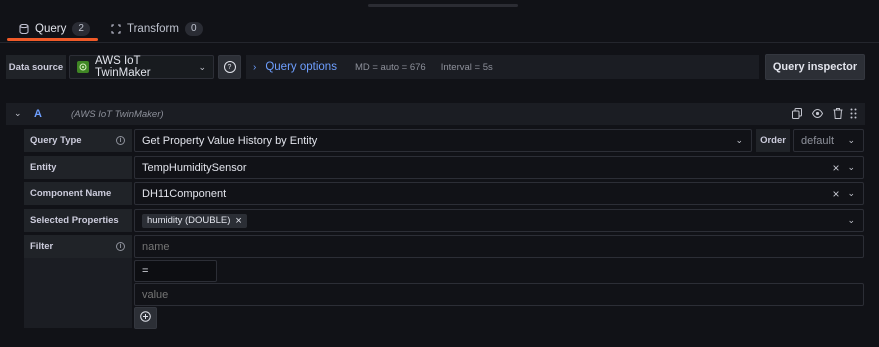 The height and width of the screenshot is (347, 879). I want to click on tab-query-label: Query, so click(51, 29).